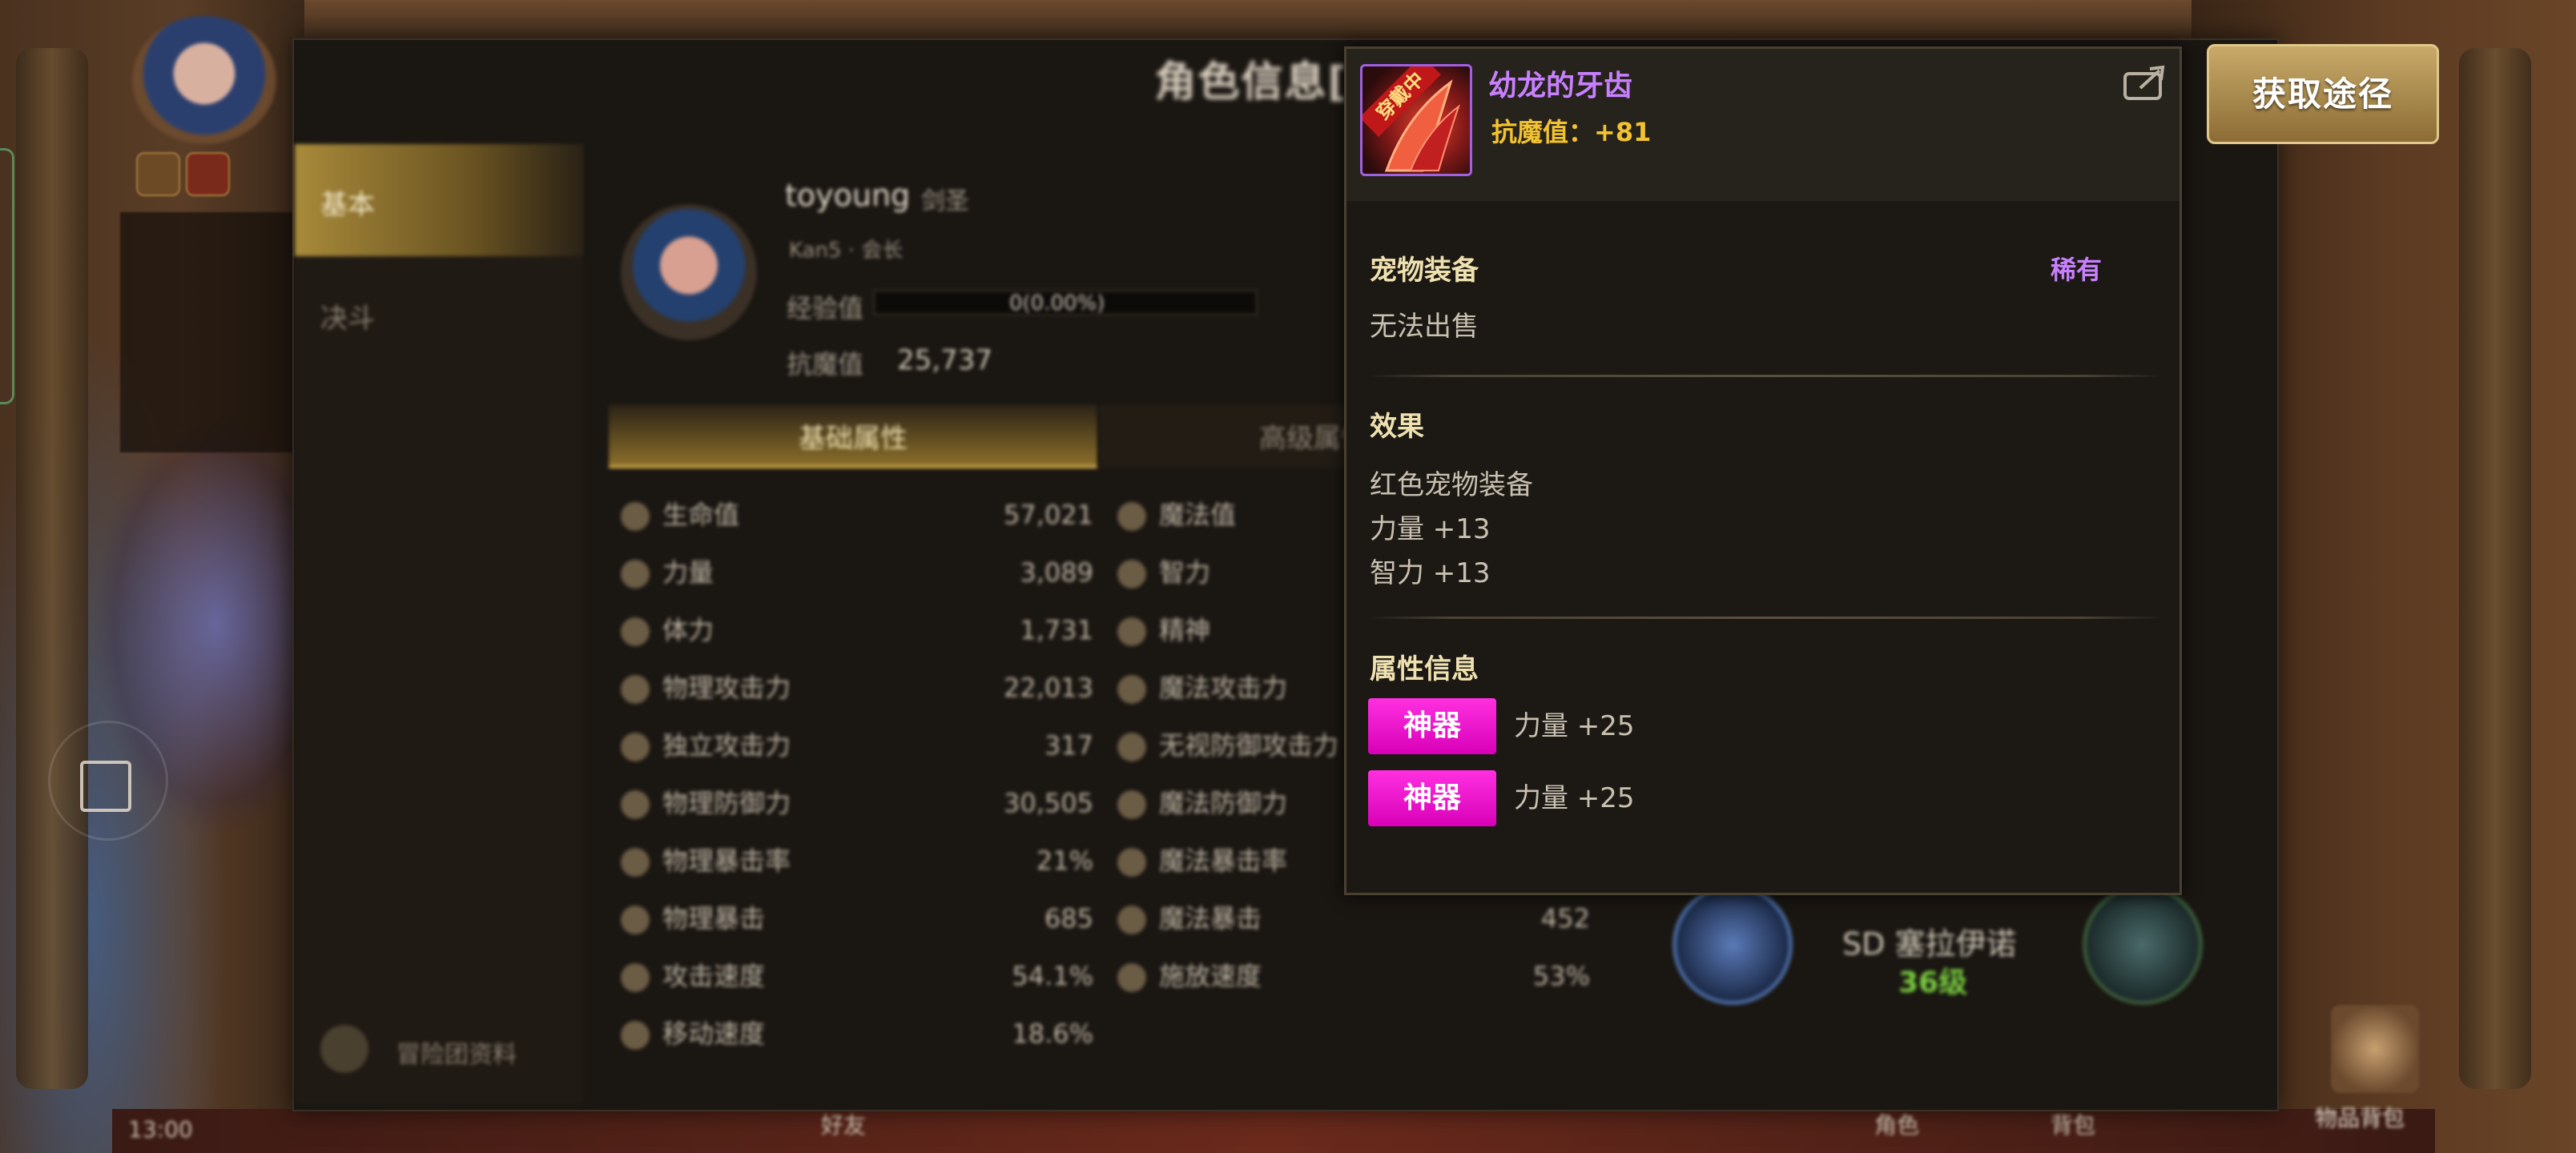 The width and height of the screenshot is (2576, 1153). I want to click on stat-label: 魔法攻击力, so click(1223, 688).